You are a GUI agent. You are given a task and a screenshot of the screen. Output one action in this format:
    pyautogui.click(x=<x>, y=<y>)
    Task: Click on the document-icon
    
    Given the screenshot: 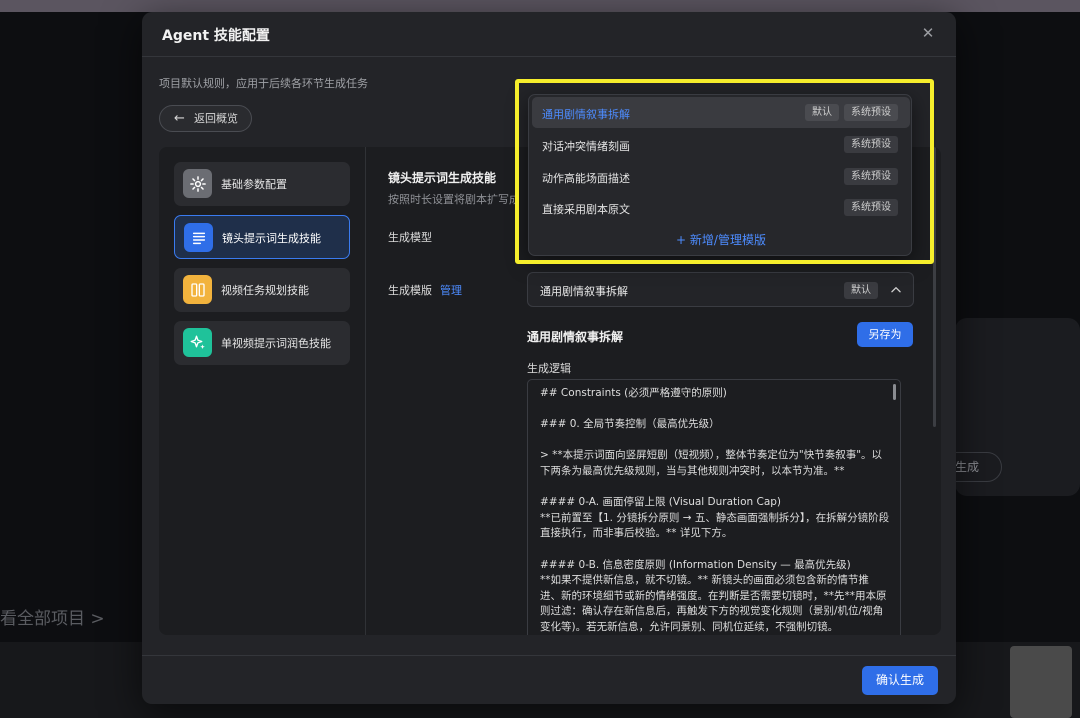 What is the action you would take?
    pyautogui.click(x=198, y=237)
    